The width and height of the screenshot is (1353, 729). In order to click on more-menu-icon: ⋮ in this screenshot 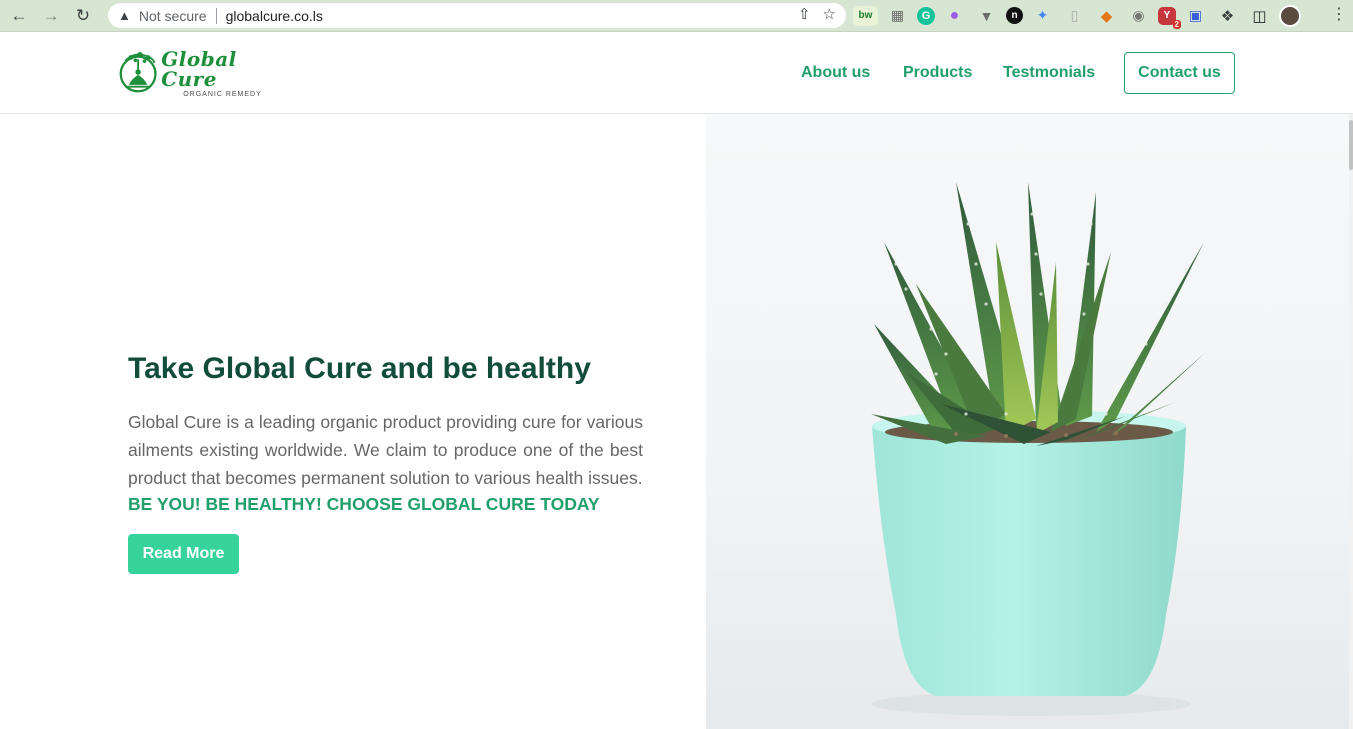, I will do `click(1339, 15)`.